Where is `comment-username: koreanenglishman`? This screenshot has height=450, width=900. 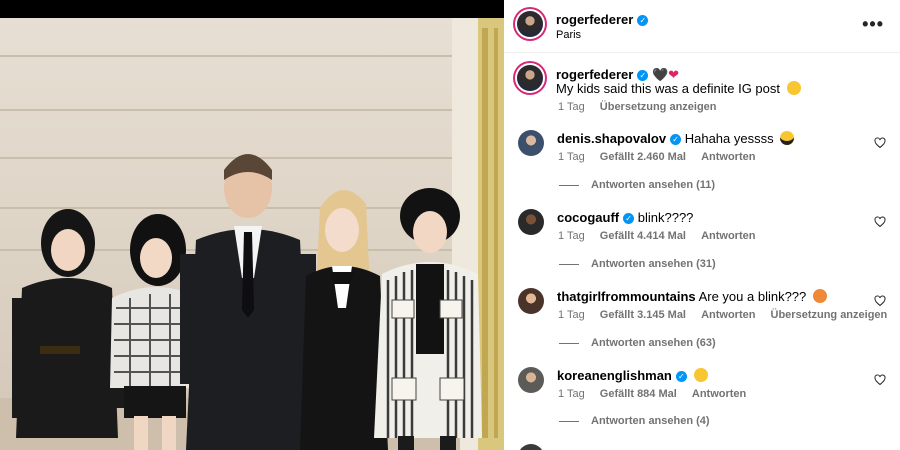 comment-username: koreanenglishman is located at coordinates (614, 375).